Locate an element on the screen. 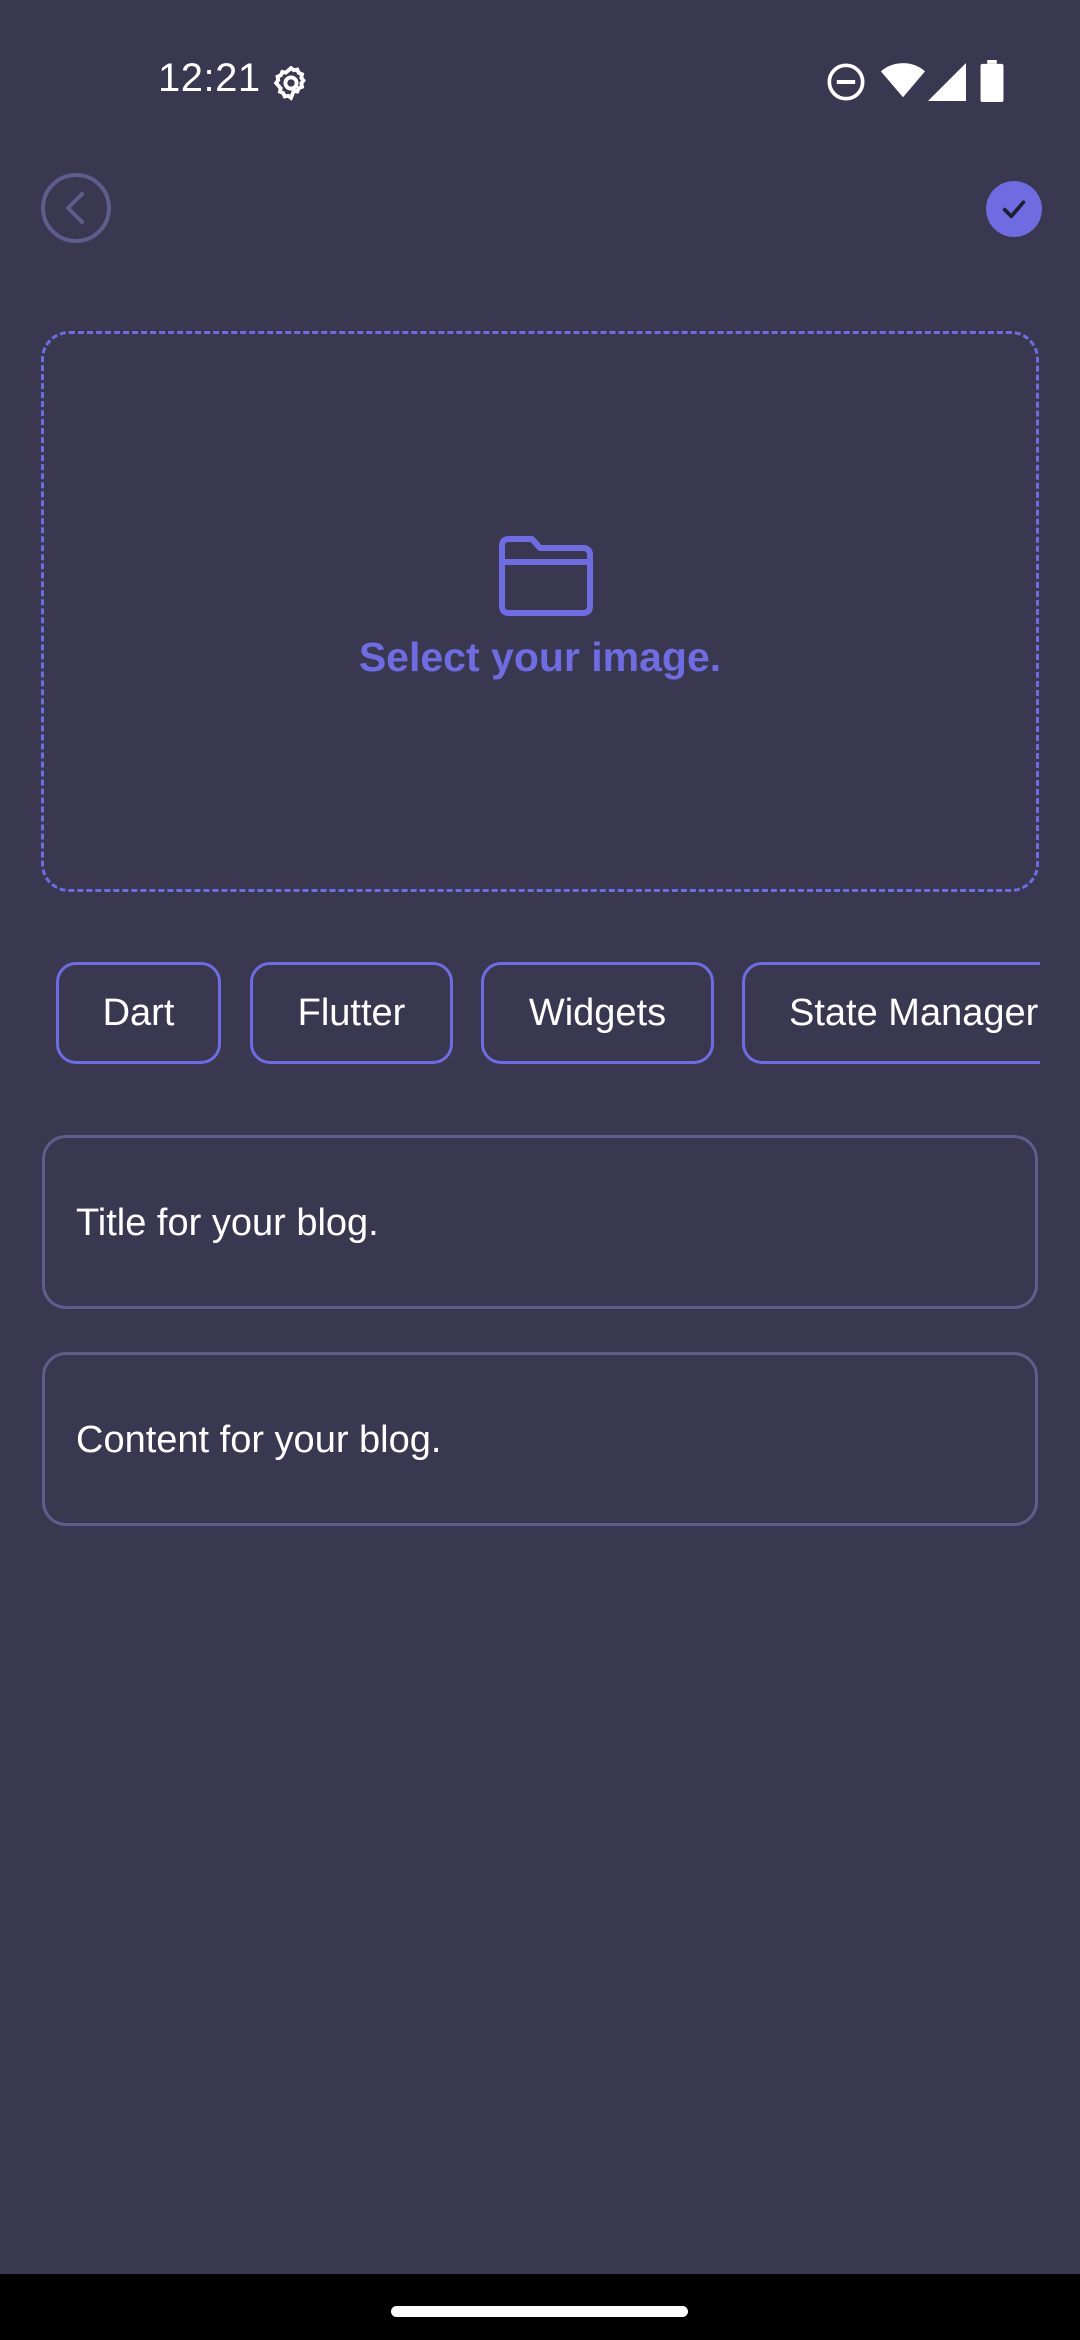  navigation-bar is located at coordinates (540, 2307).